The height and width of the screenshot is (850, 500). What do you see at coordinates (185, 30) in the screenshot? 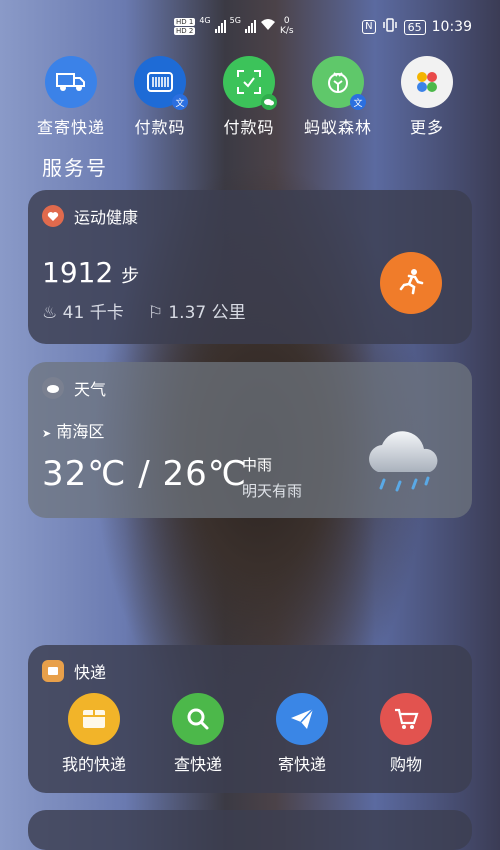
I see `hd2-label: HD 2` at bounding box center [185, 30].